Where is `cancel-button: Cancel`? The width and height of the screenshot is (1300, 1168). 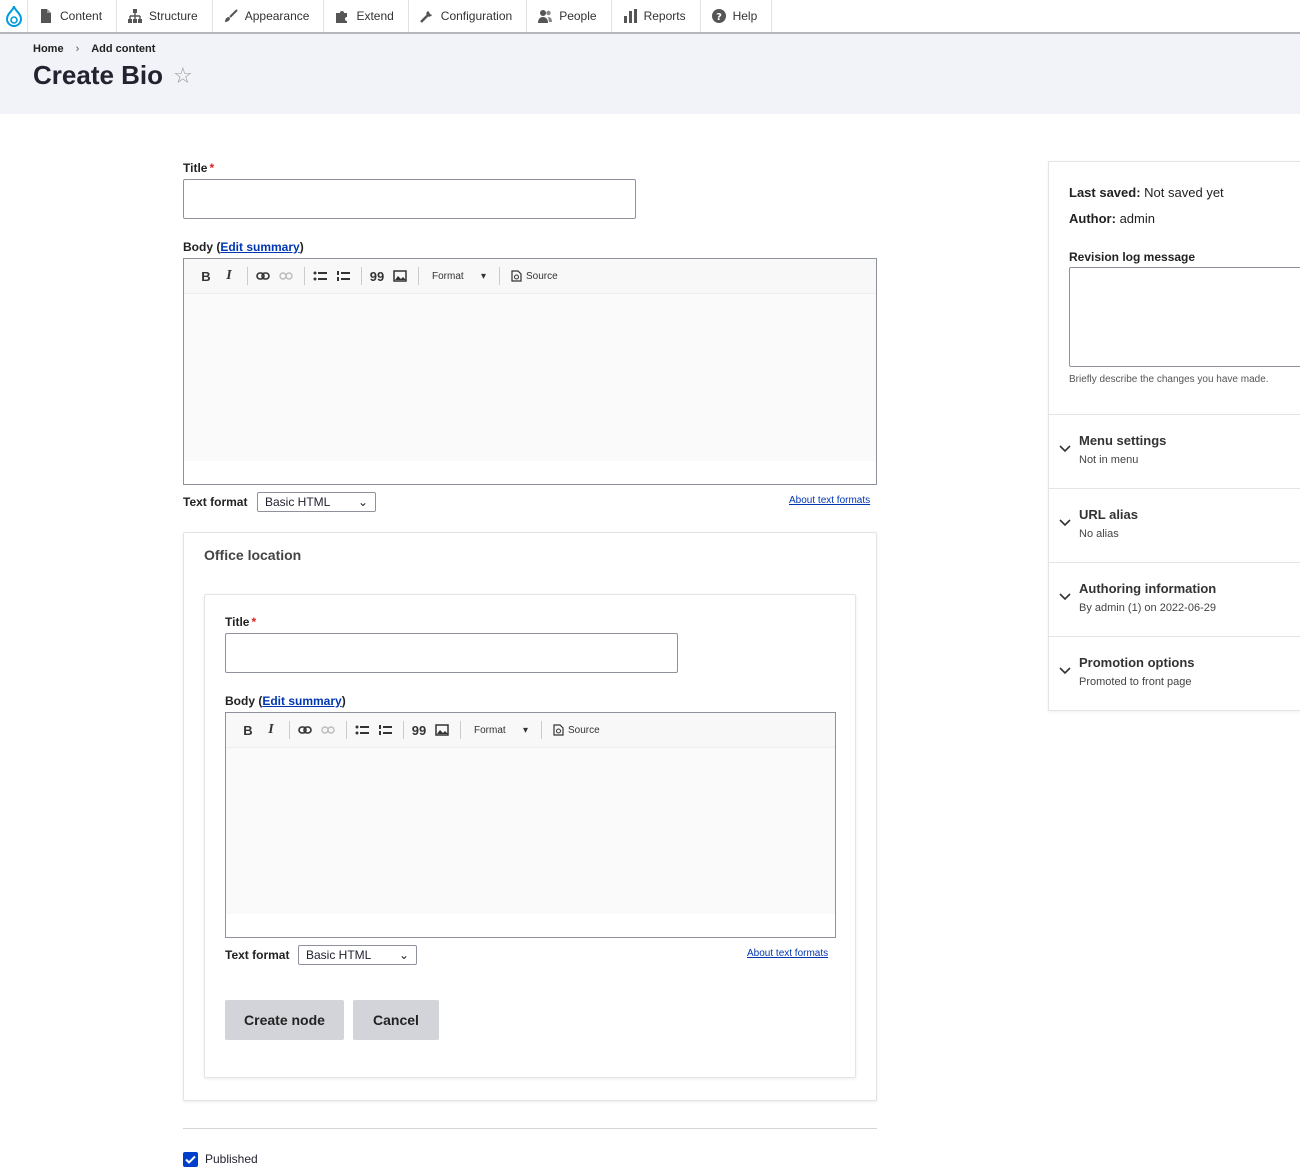 cancel-button: Cancel is located at coordinates (396, 1020).